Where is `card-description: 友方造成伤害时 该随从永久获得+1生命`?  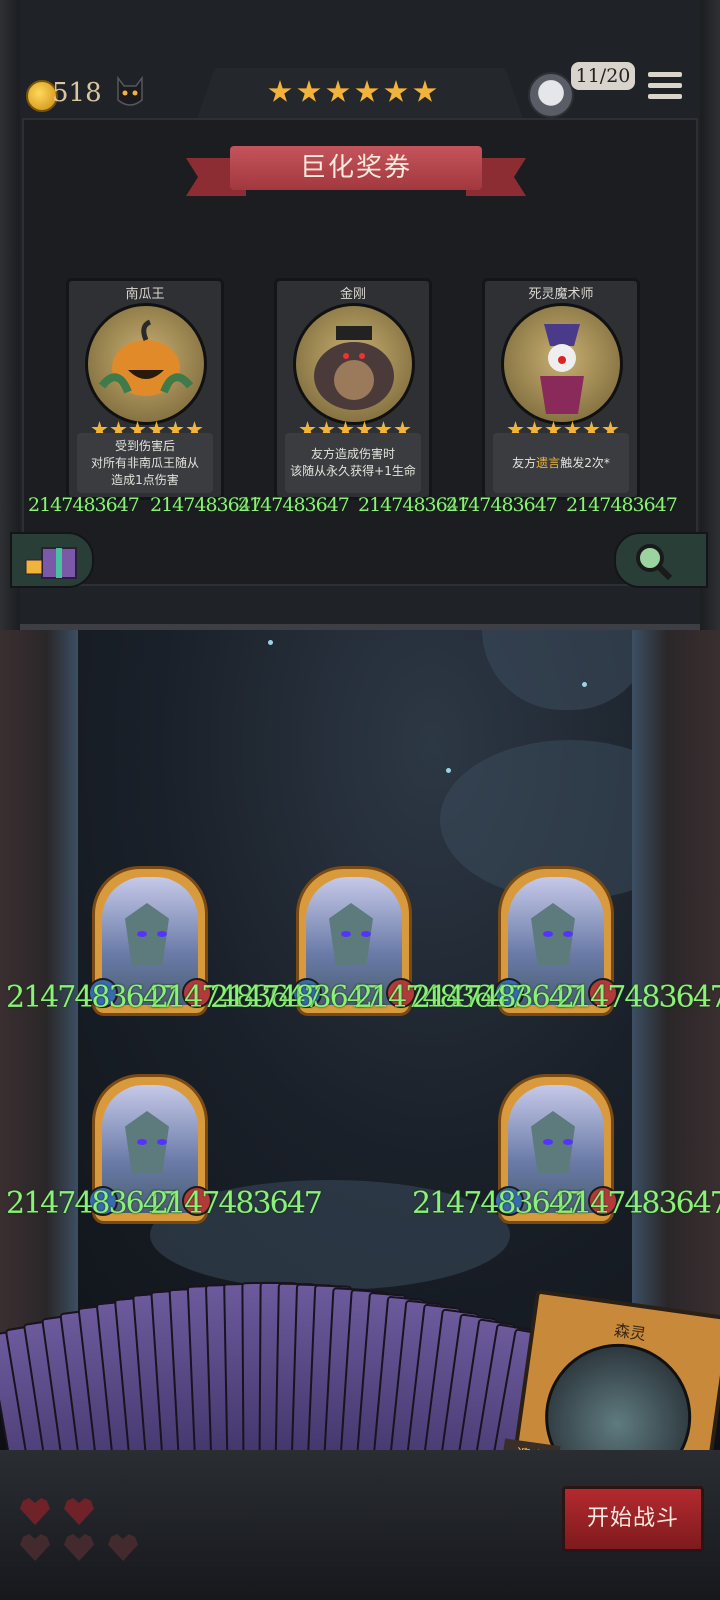 card-description: 友方造成伤害时 该随从永久获得+1生命 is located at coordinates (353, 463).